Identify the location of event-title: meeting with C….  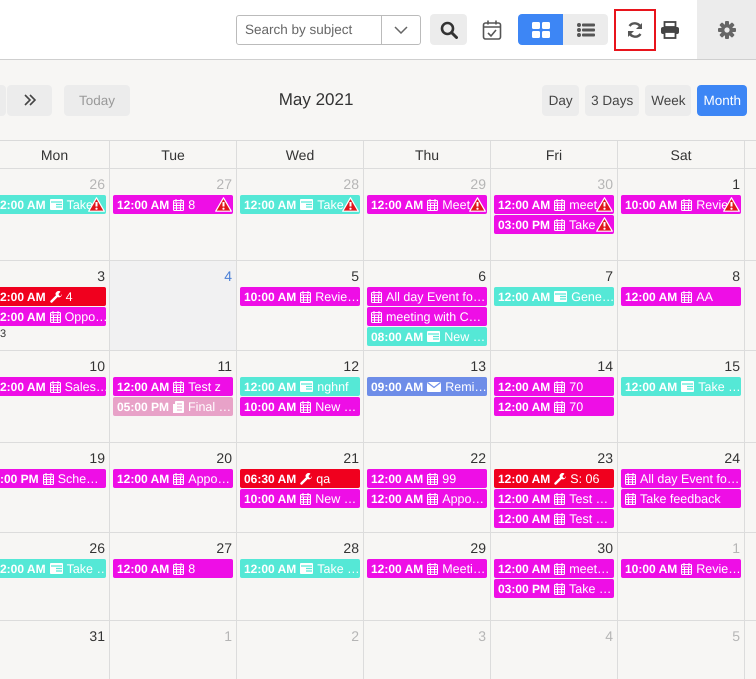
(434, 317).